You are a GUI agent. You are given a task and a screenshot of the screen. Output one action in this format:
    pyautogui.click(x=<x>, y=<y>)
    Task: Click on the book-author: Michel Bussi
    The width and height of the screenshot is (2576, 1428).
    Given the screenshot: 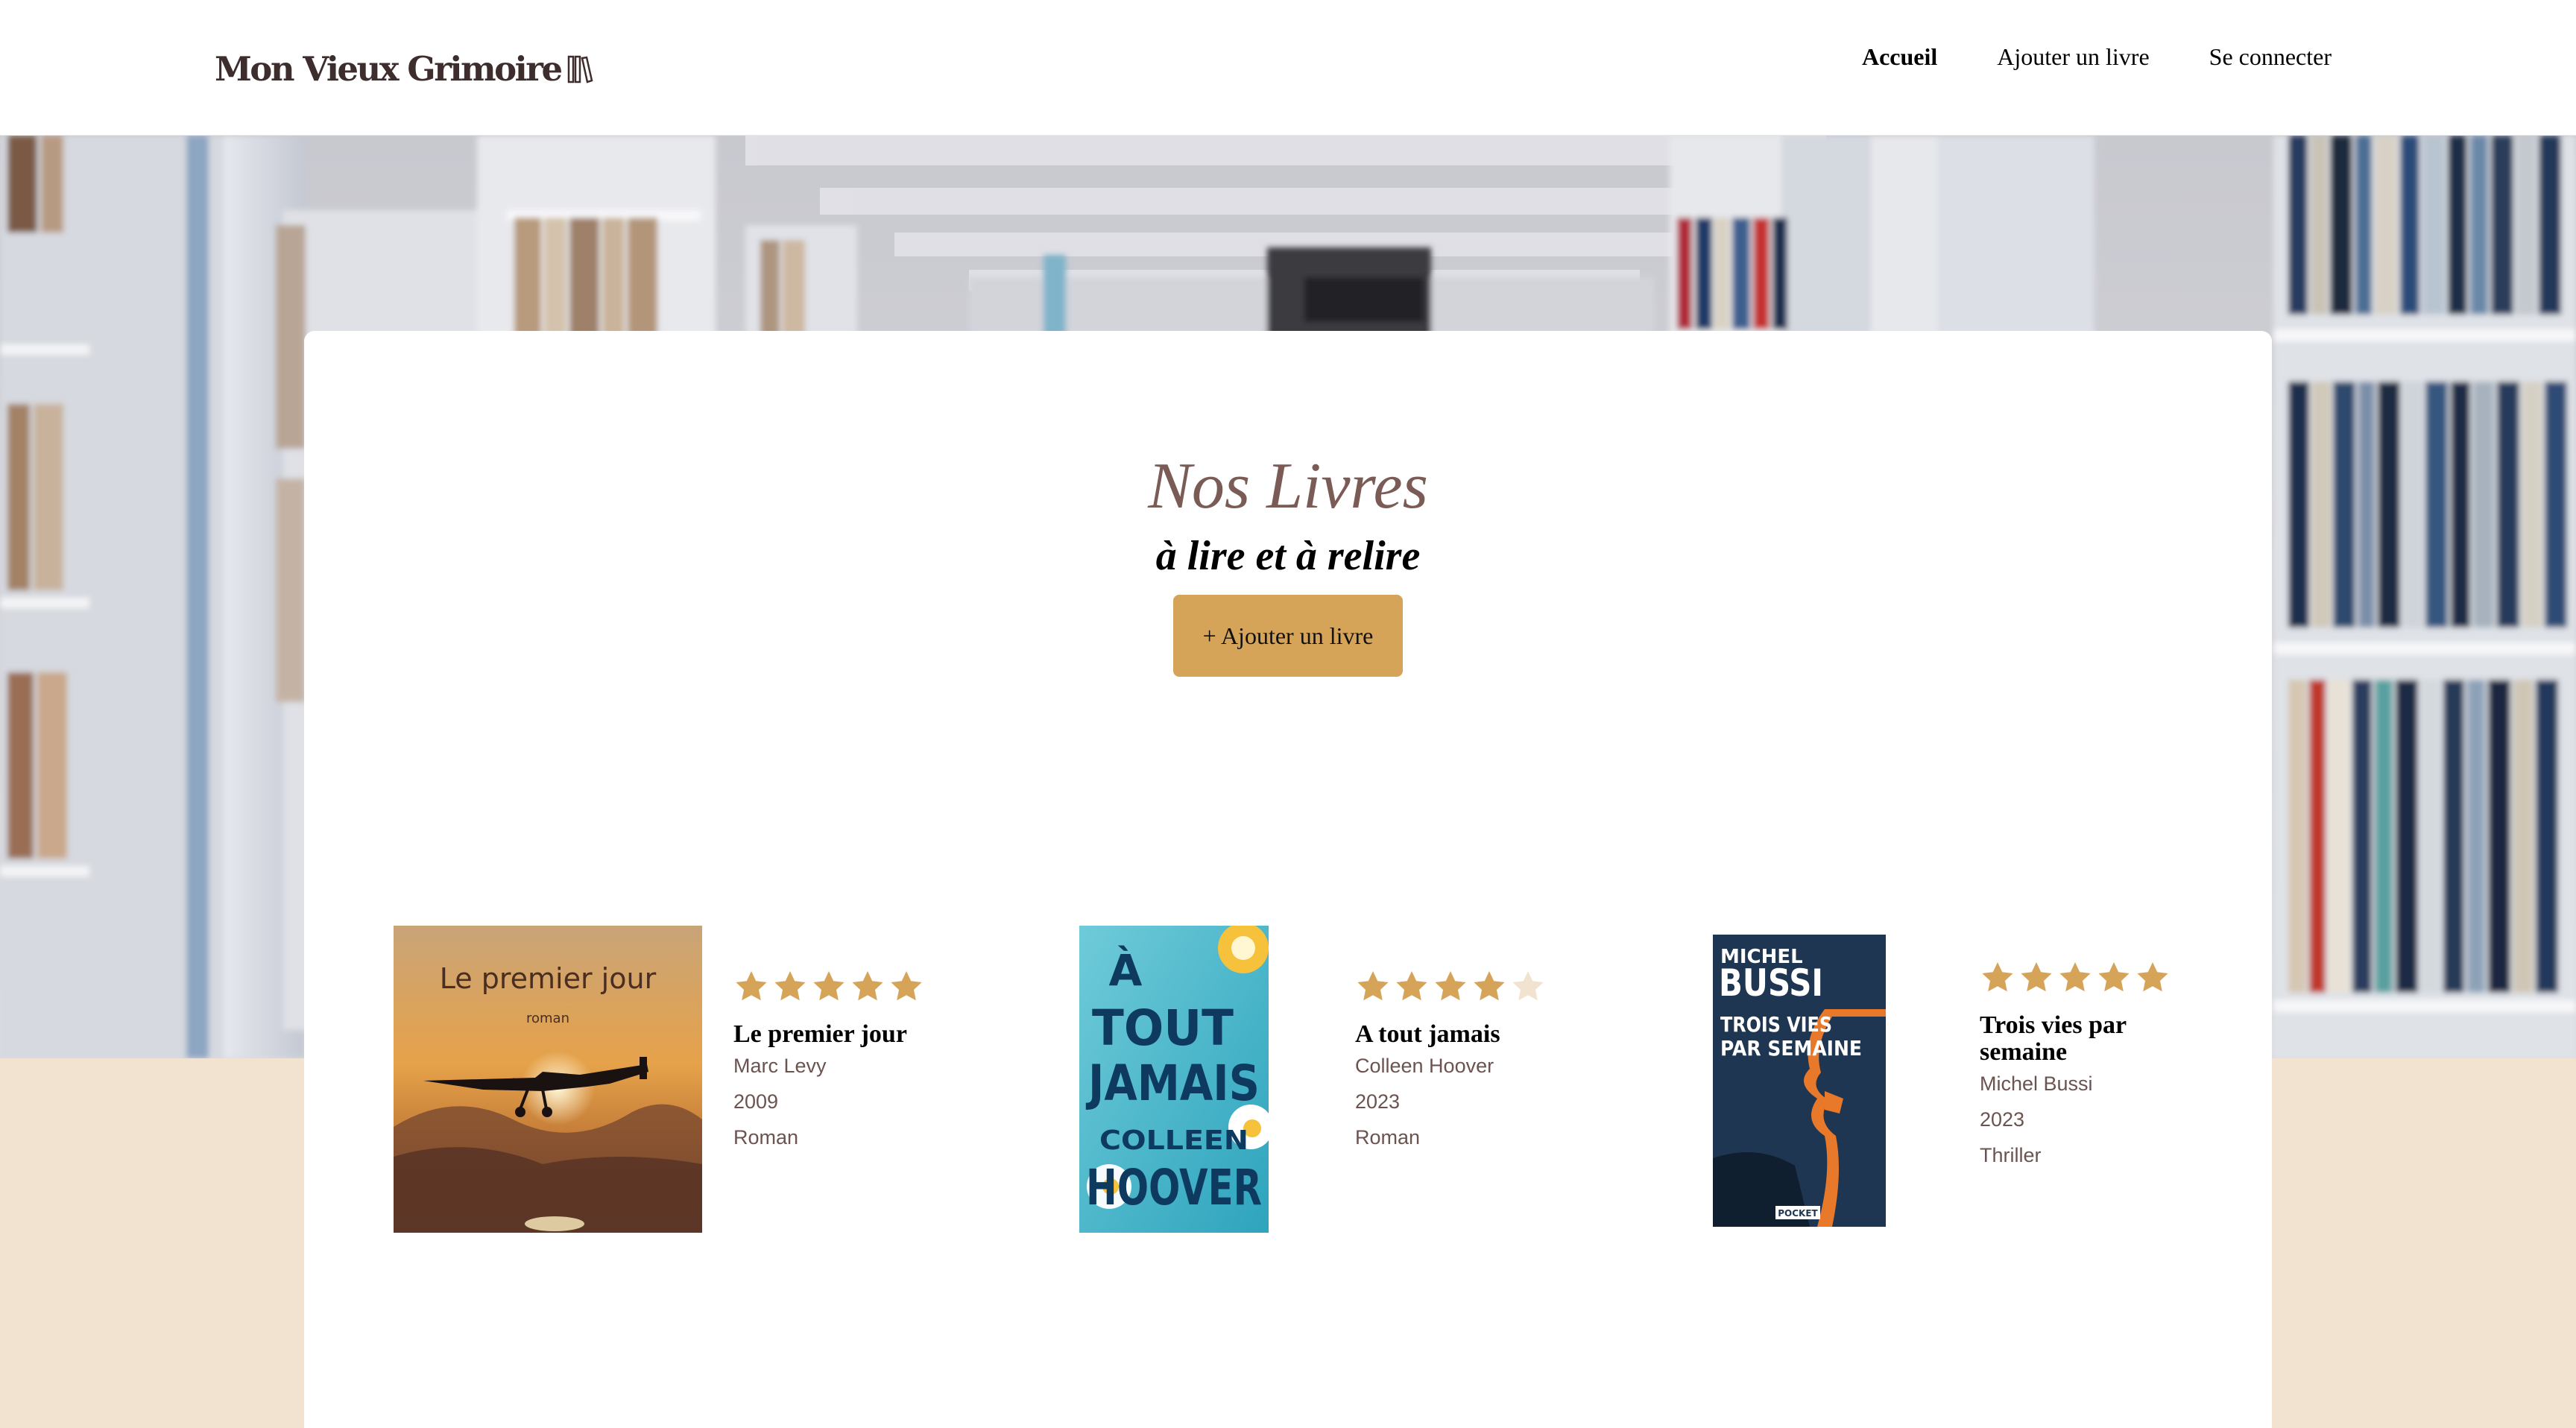 What is the action you would take?
    pyautogui.click(x=2036, y=1083)
    